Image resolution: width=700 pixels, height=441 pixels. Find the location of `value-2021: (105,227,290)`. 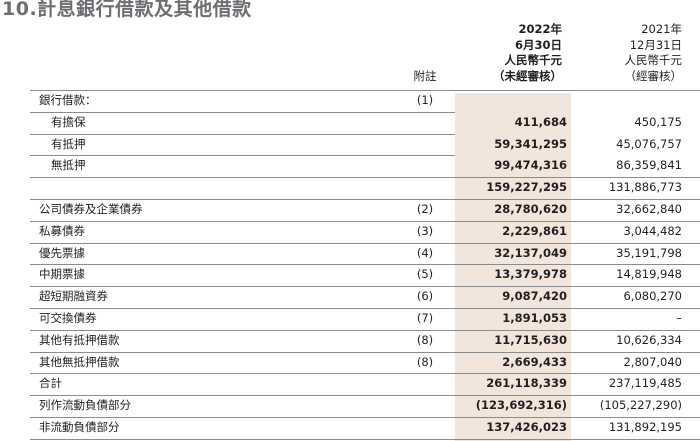

value-2021: (105,227,290) is located at coordinates (640, 405).